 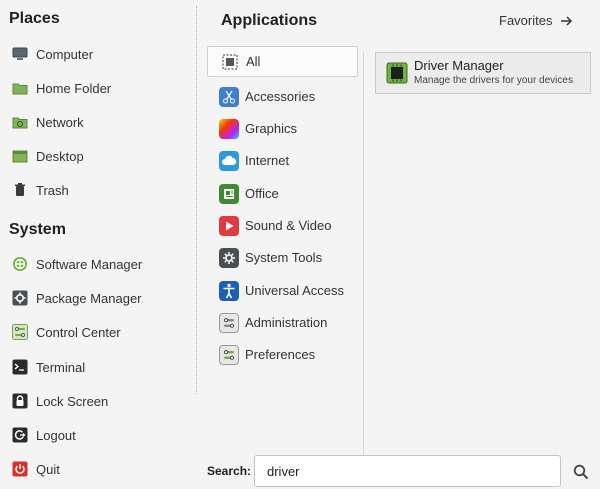 I want to click on system-label: Package Manager, so click(x=89, y=298).